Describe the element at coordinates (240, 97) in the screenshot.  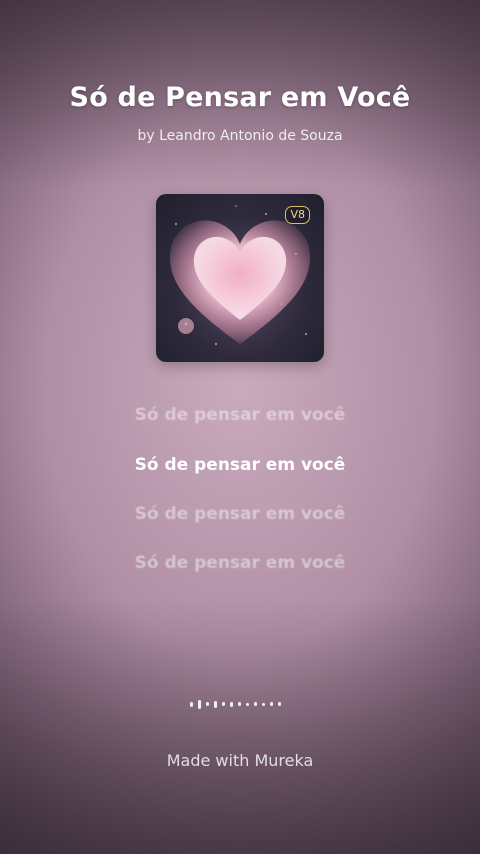
I see `song-title: Só de Pensar em Você` at that location.